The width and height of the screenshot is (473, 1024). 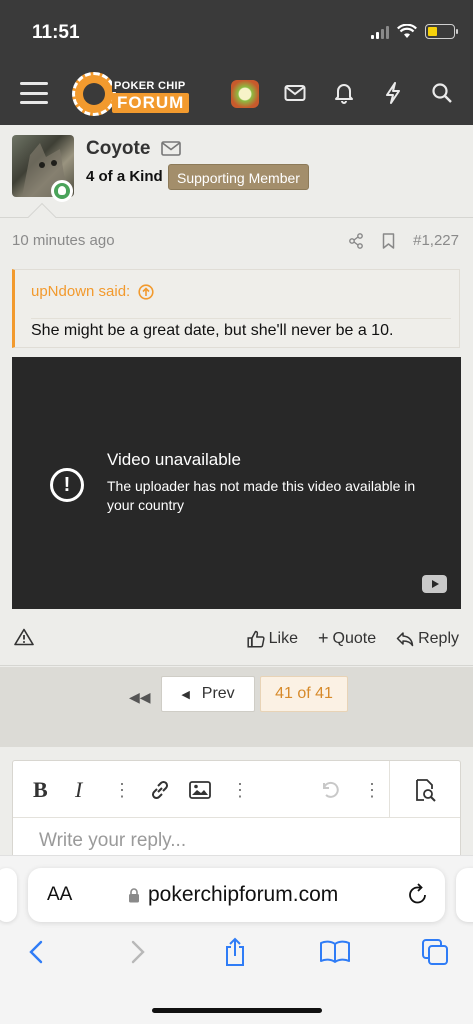 What do you see at coordinates (78, 790) in the screenshot?
I see `italic-icon: I` at bounding box center [78, 790].